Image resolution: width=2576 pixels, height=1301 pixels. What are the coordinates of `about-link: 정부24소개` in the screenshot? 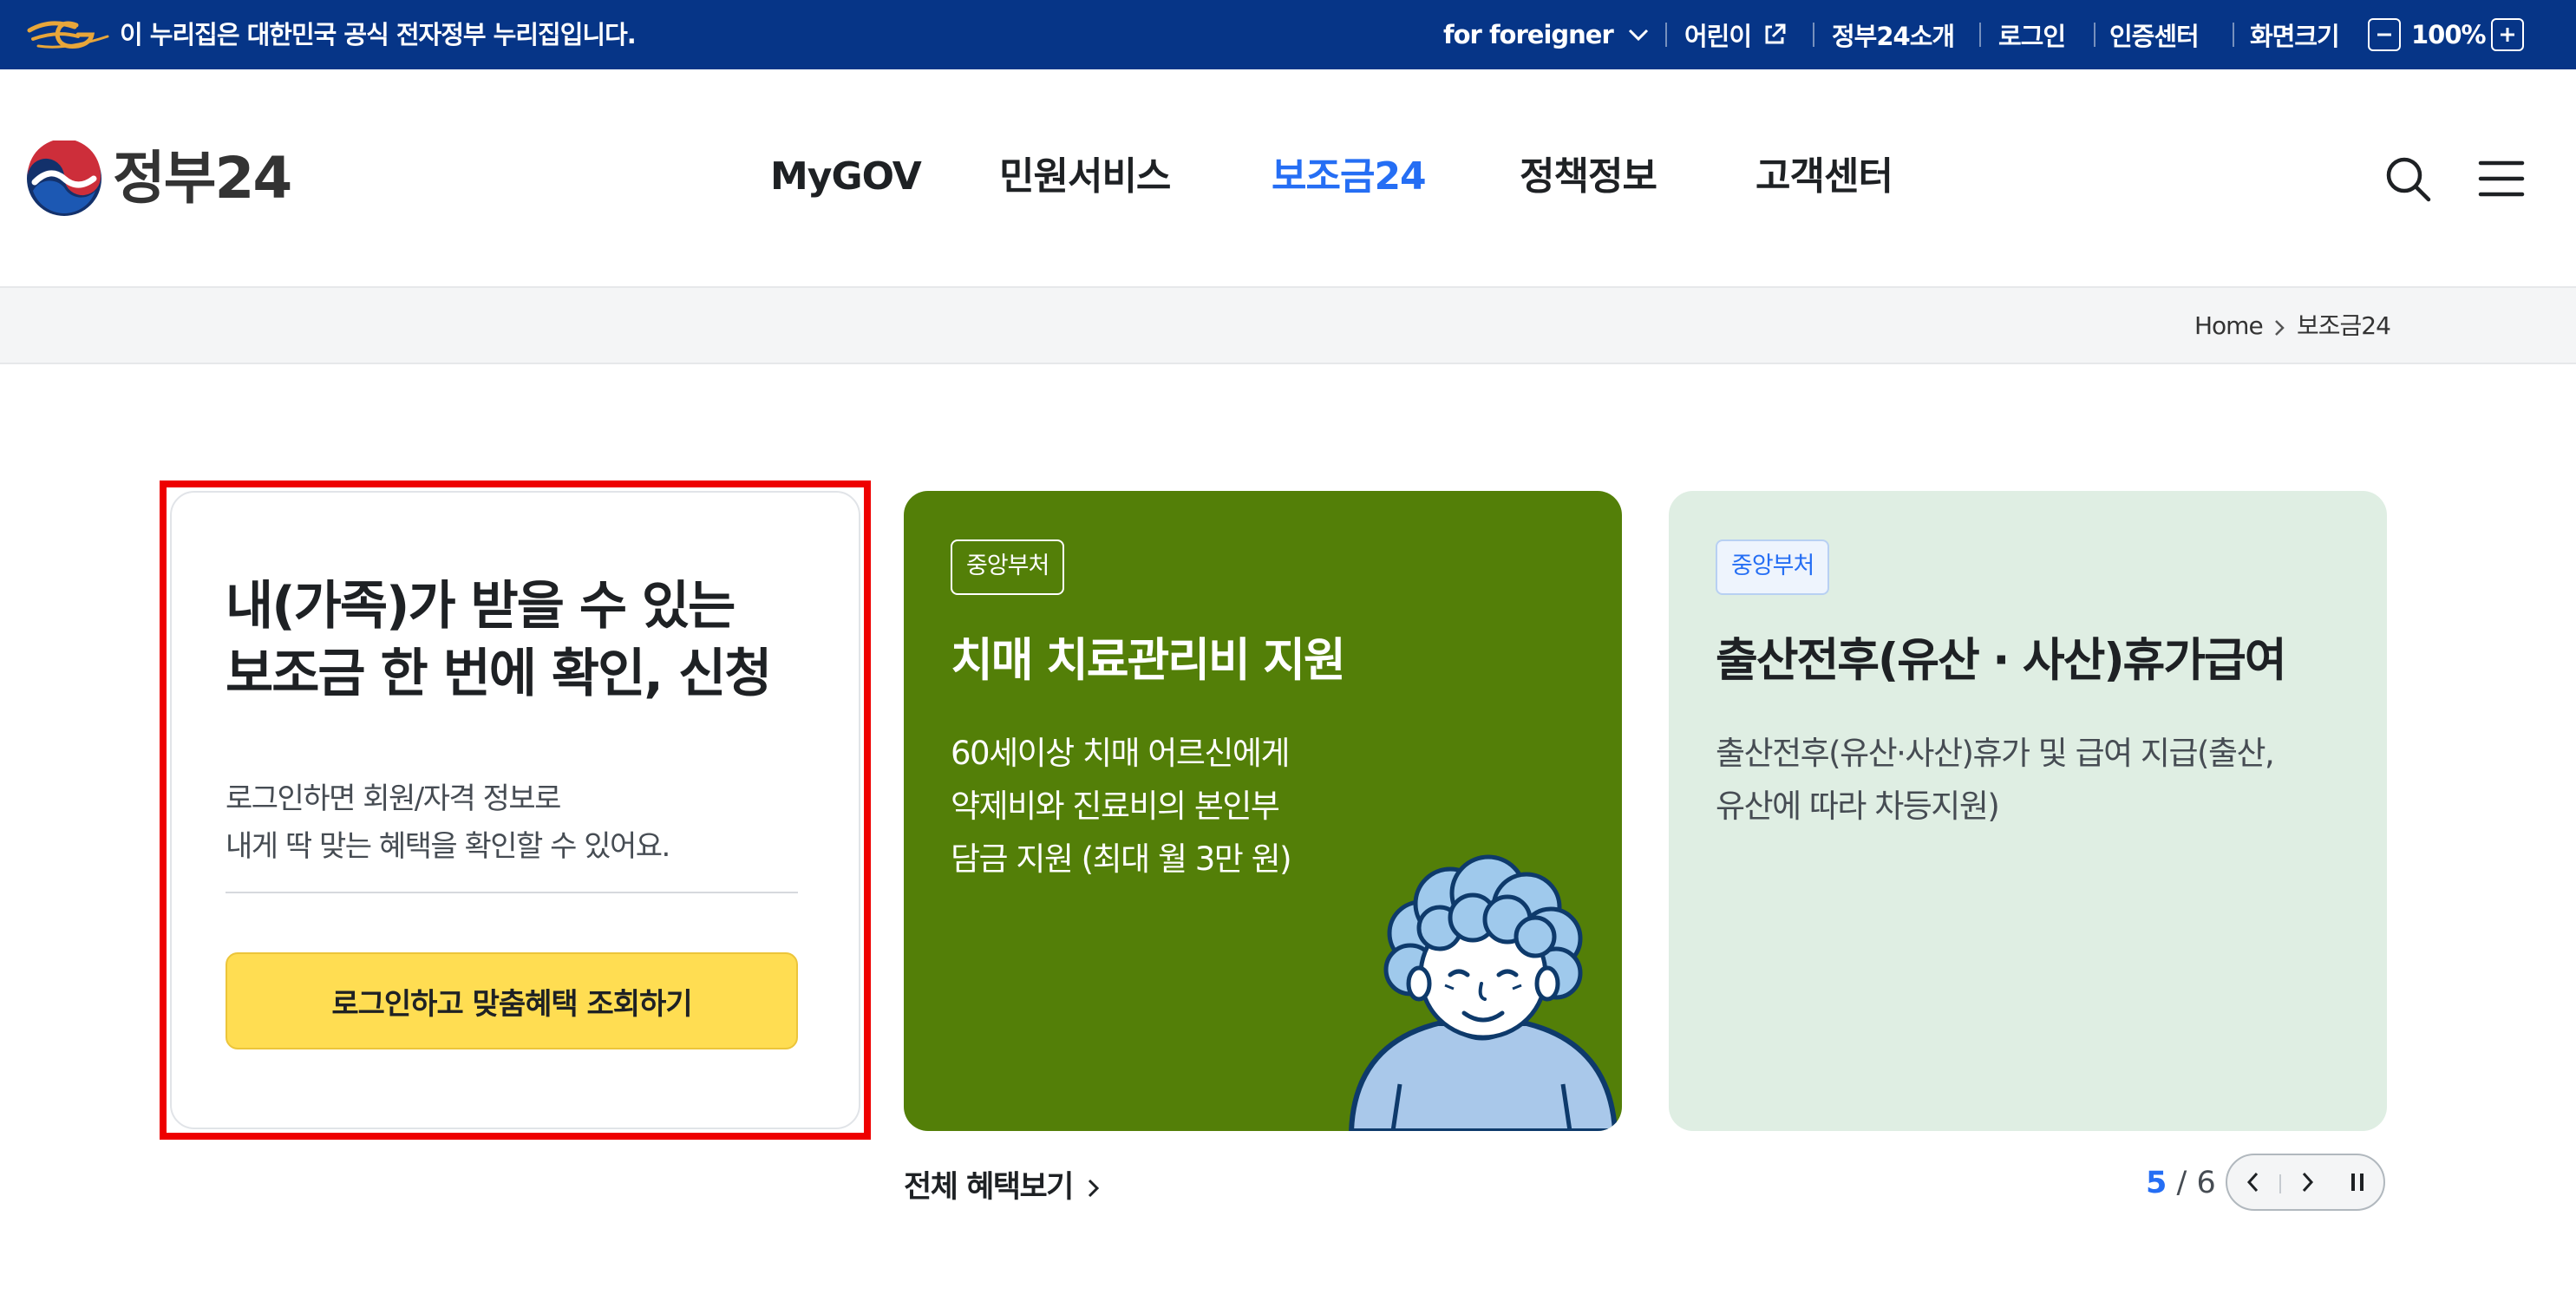 It's located at (1893, 34).